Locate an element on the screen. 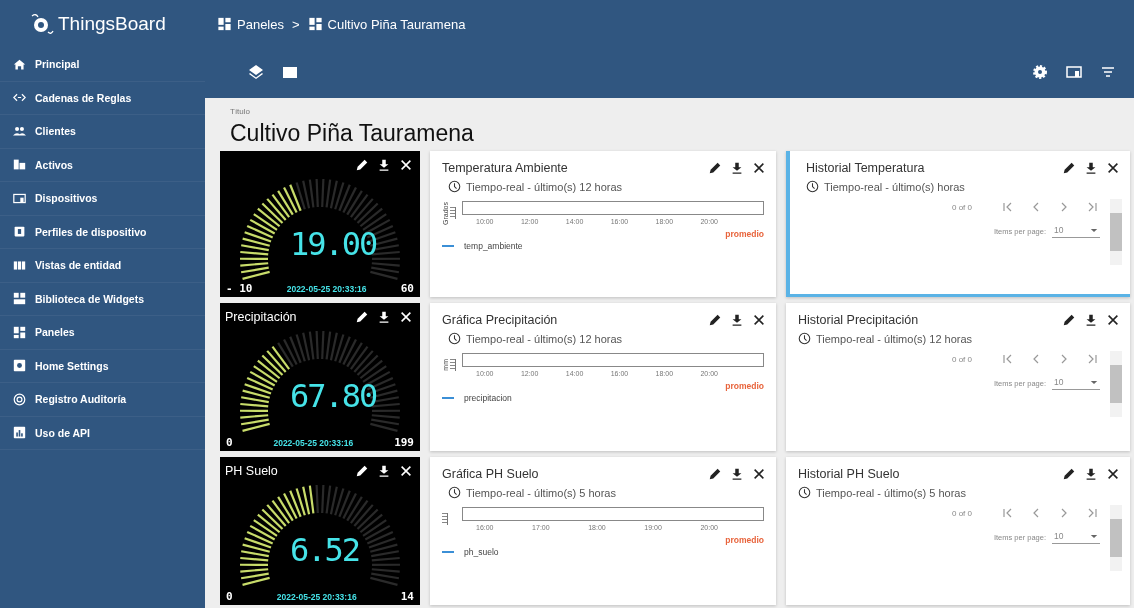  target-icon is located at coordinates (19, 399).